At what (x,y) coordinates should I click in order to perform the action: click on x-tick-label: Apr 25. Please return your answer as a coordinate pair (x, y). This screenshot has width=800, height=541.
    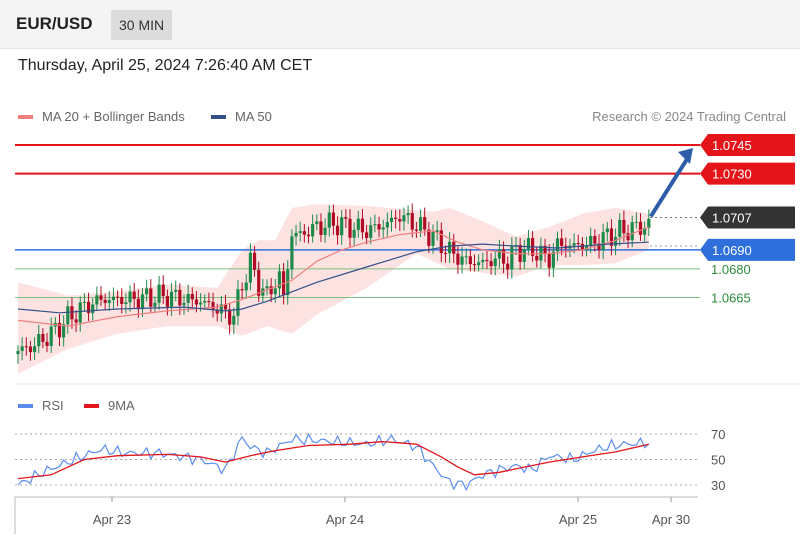
    Looking at the image, I should click on (578, 519).